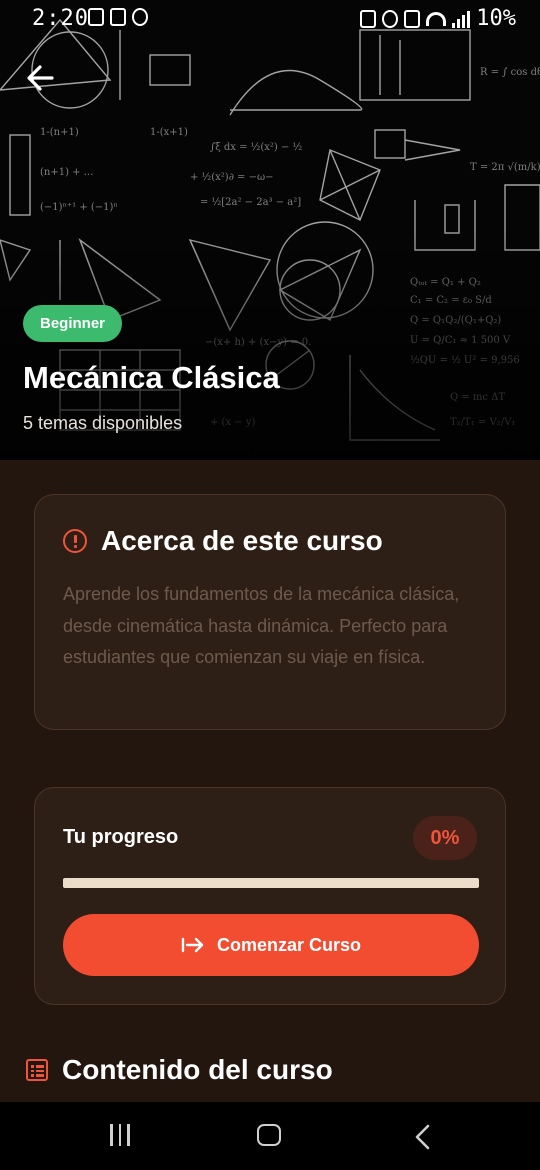  I want to click on svg-text: 1-(x+1), so click(169, 132).